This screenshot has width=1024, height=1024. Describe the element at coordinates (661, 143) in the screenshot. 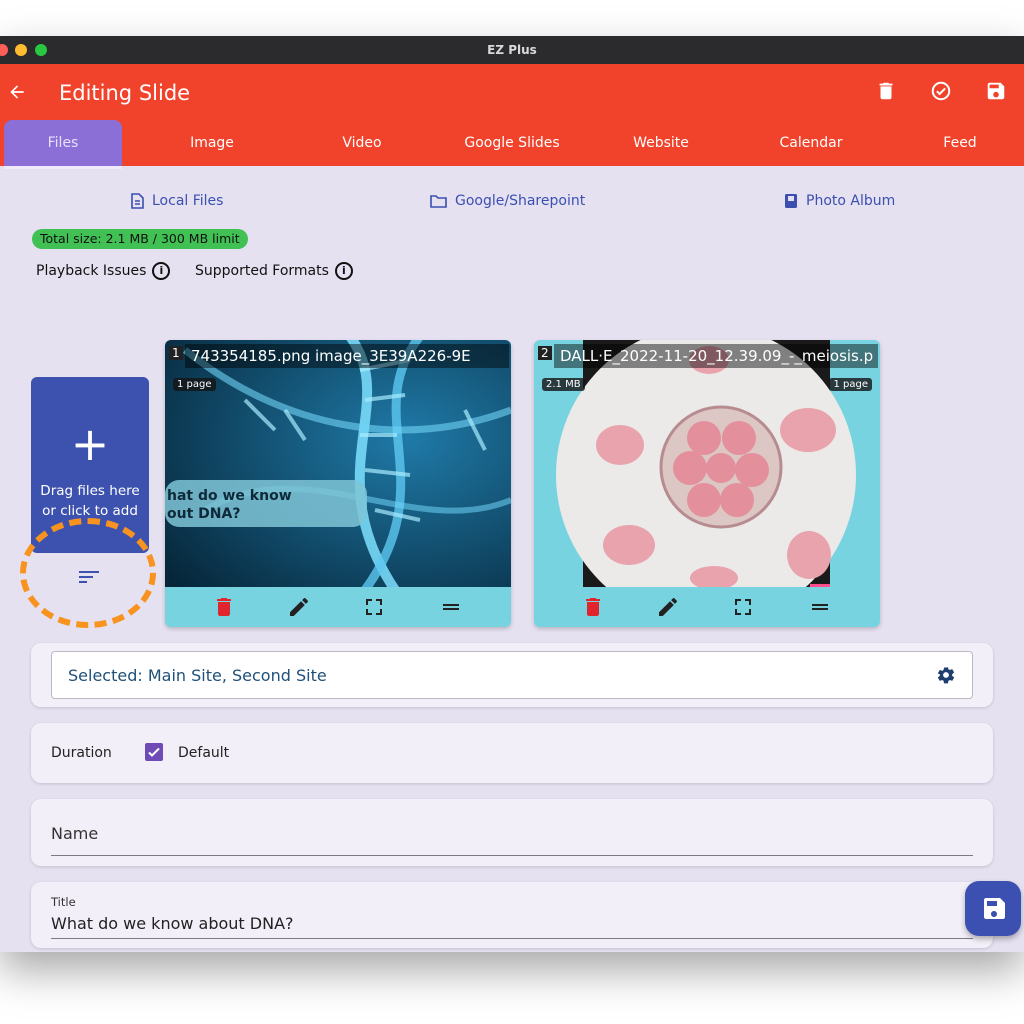

I see `tab-website: Website` at that location.